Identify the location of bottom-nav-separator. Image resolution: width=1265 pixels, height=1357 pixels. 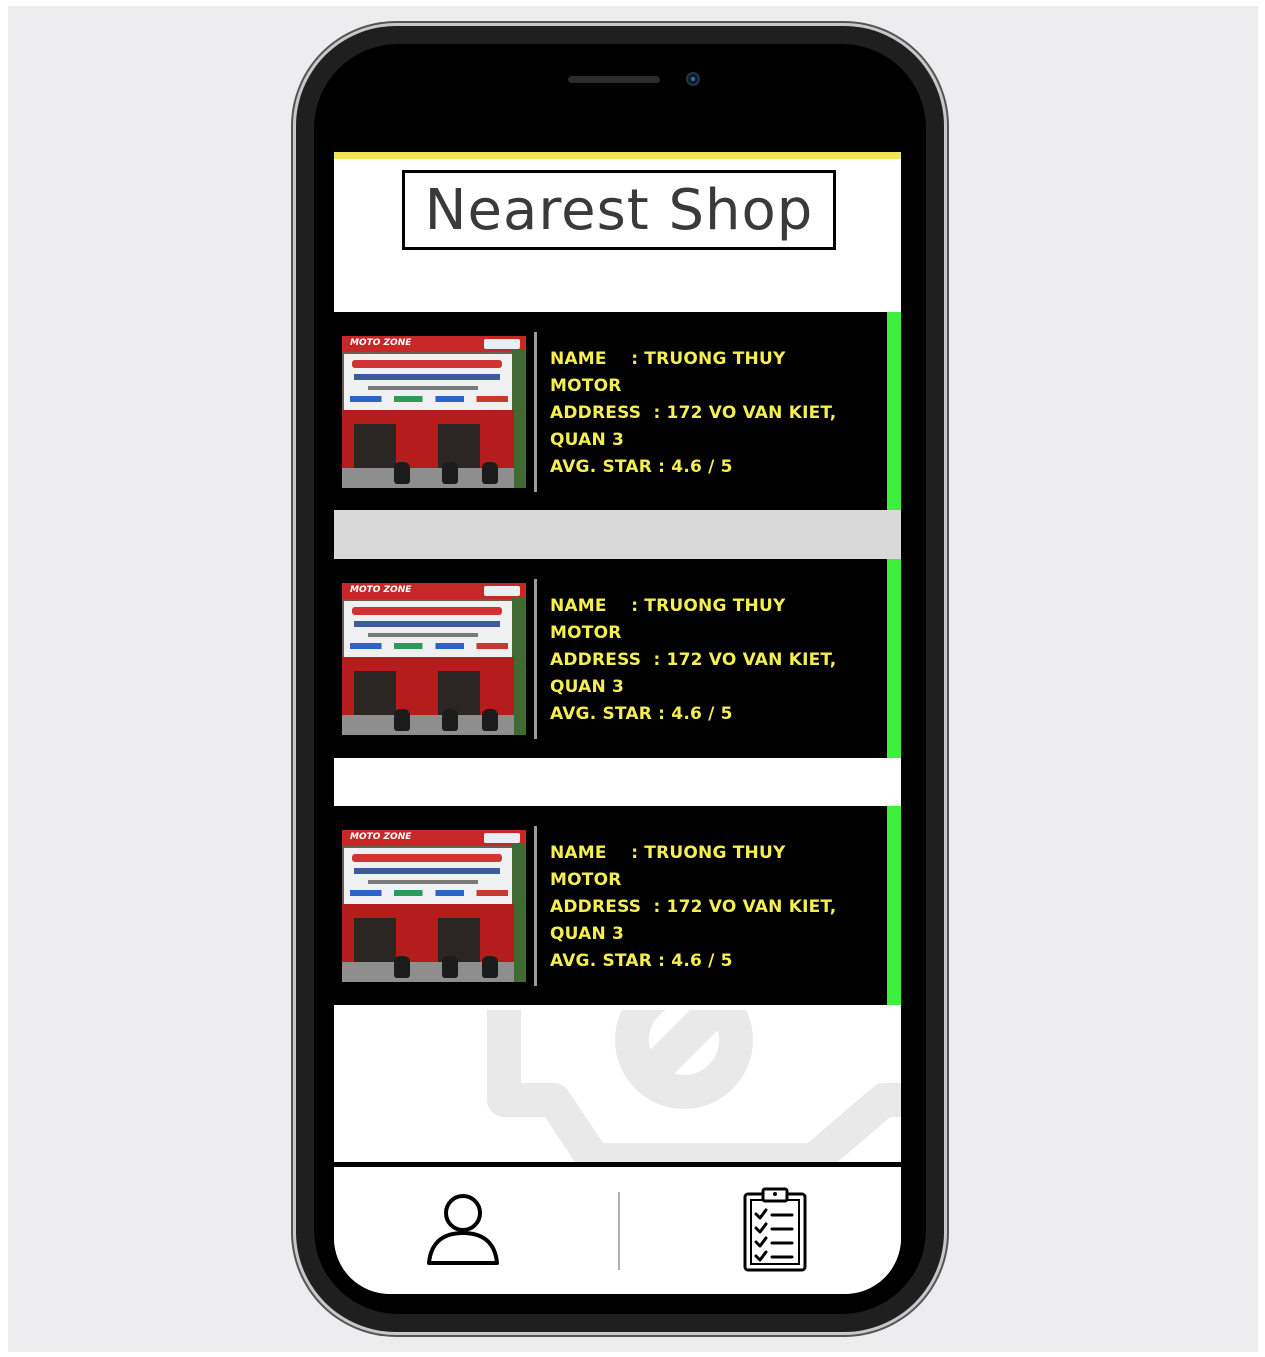
(619, 1231).